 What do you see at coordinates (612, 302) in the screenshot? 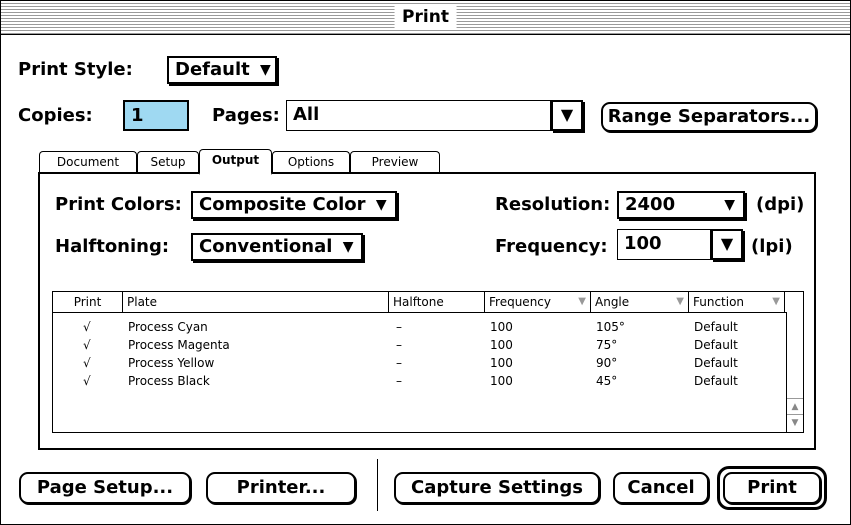
I see `column-header-label: Angle` at bounding box center [612, 302].